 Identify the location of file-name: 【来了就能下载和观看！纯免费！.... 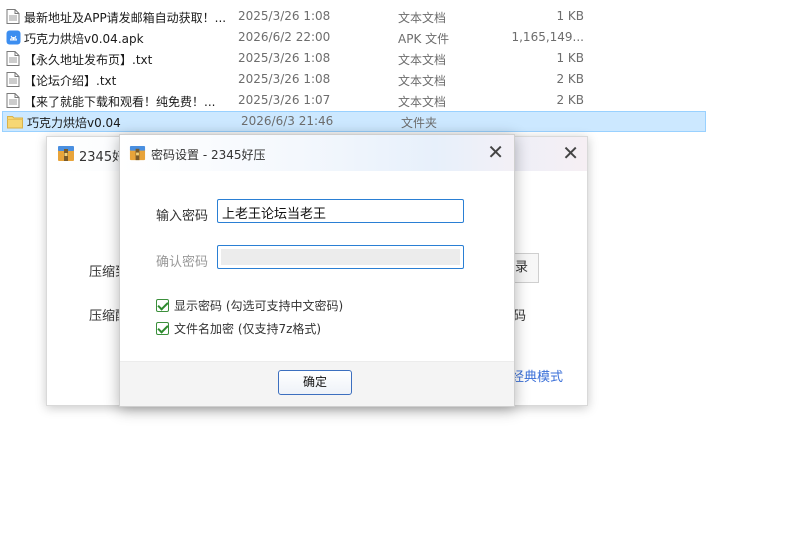
(120, 102).